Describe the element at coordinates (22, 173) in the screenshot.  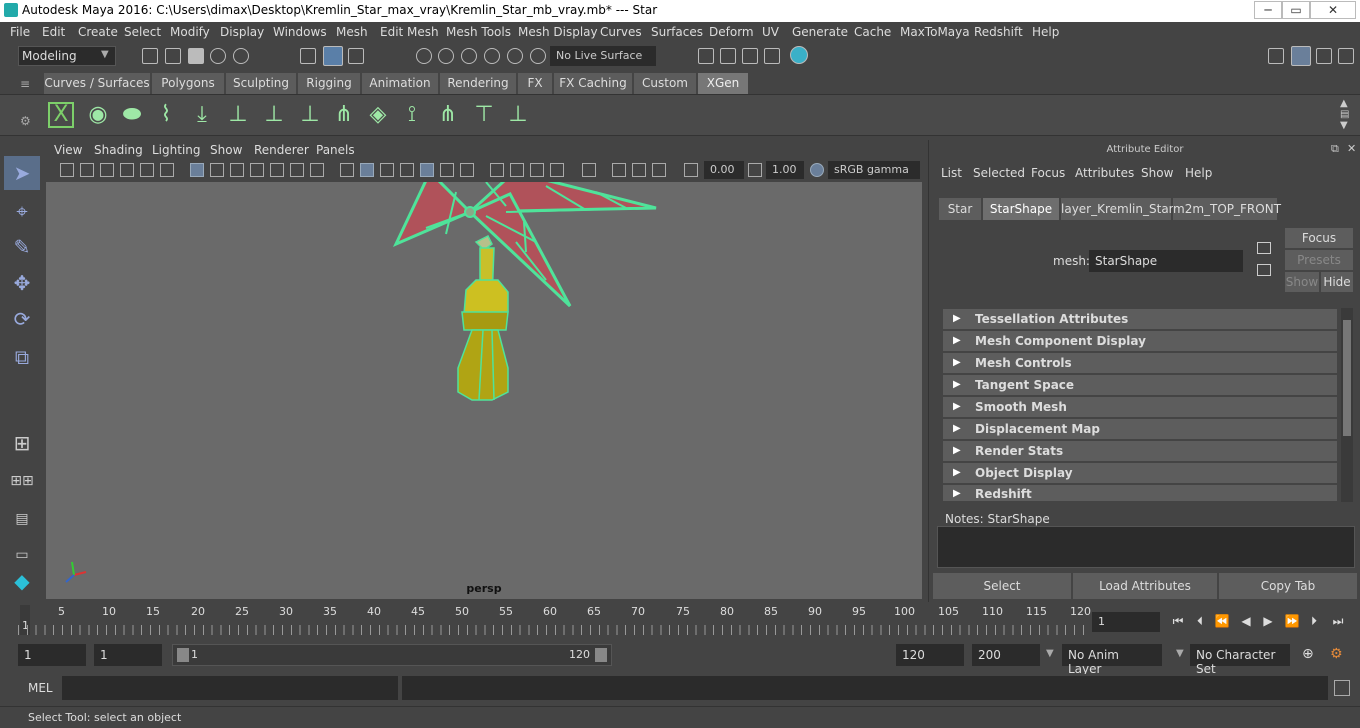
I see `select-tool-icon: ➤` at that location.